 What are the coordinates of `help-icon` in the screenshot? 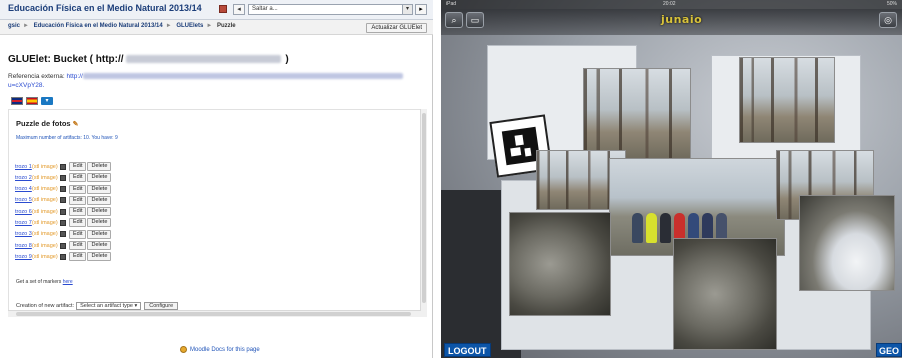 It's located at (183, 349).